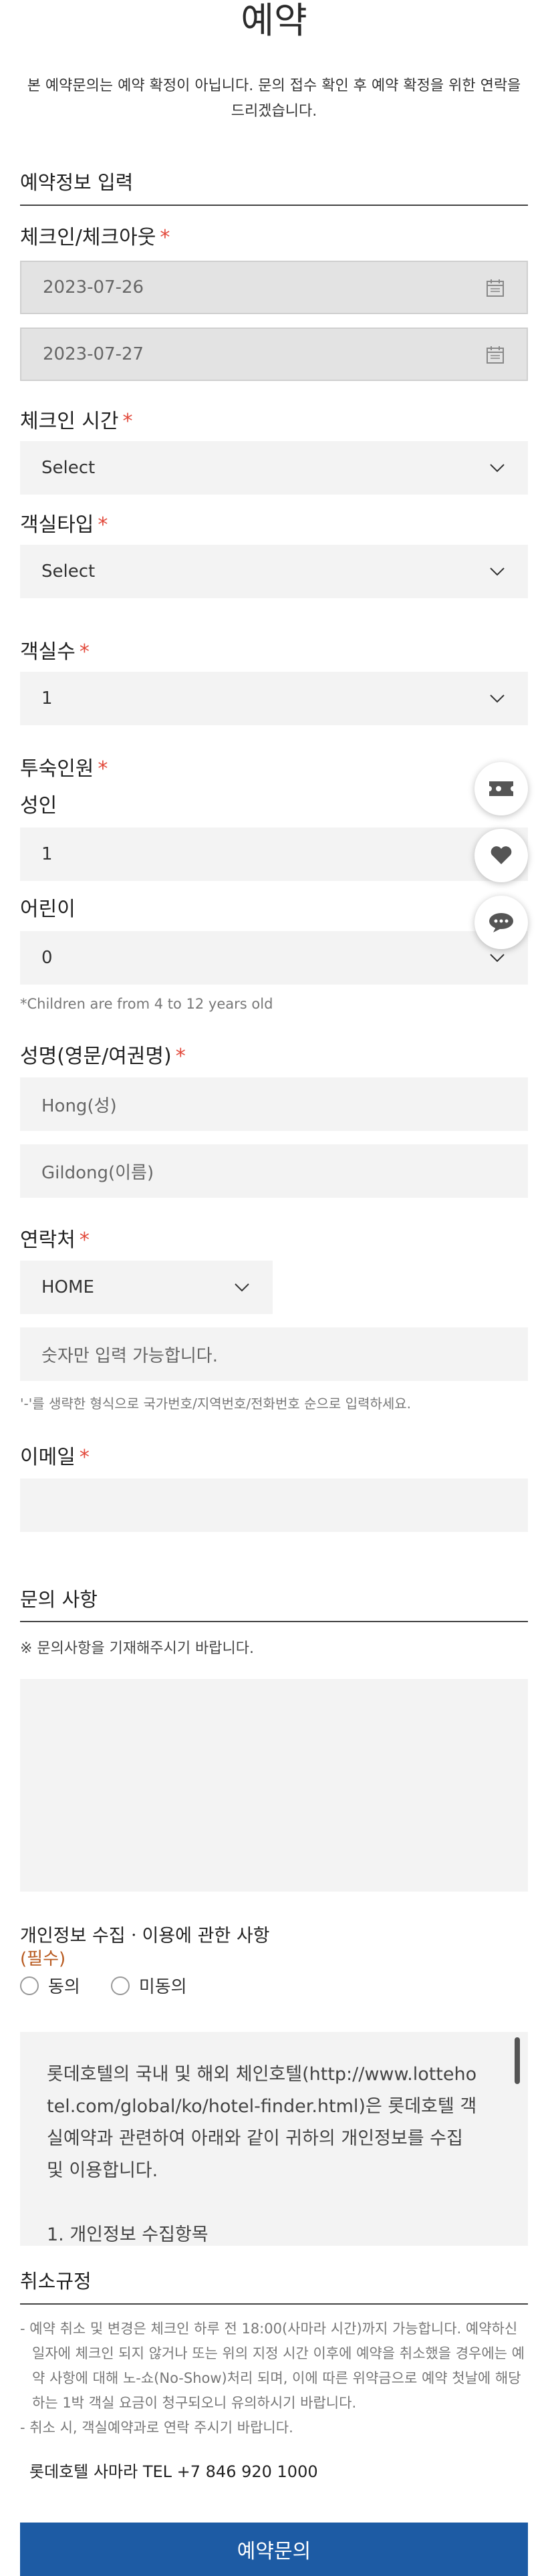 This screenshot has width=548, height=2576. What do you see at coordinates (274, 572) in the screenshot?
I see `room-type-select: Select` at bounding box center [274, 572].